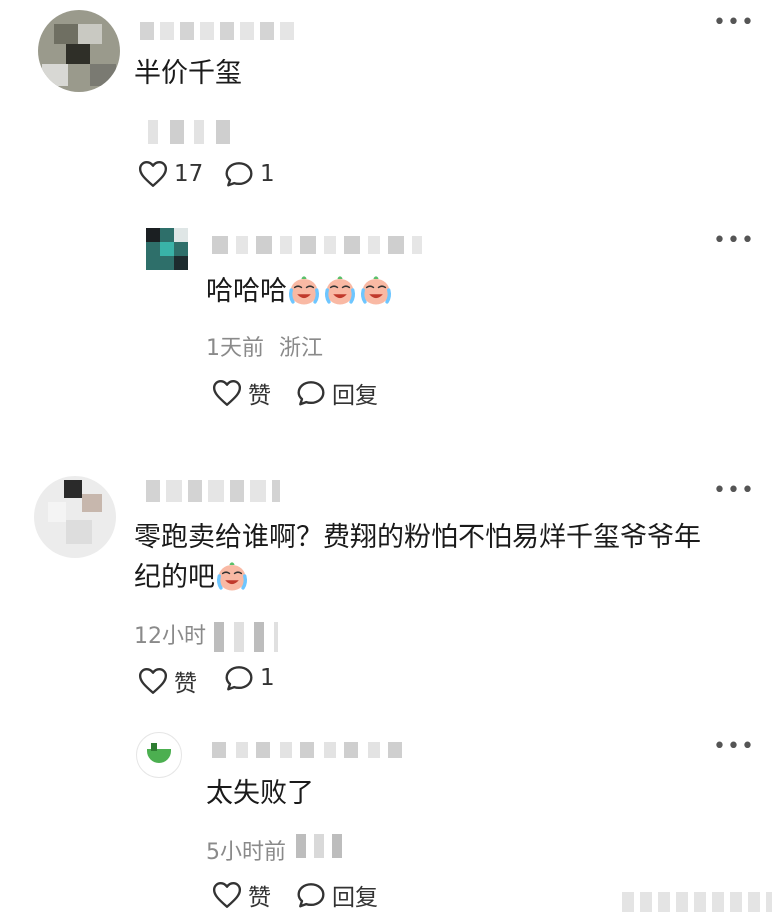 Image resolution: width=784 pixels, height=920 pixels. I want to click on reply-text: 哈哈哈, so click(300, 292).